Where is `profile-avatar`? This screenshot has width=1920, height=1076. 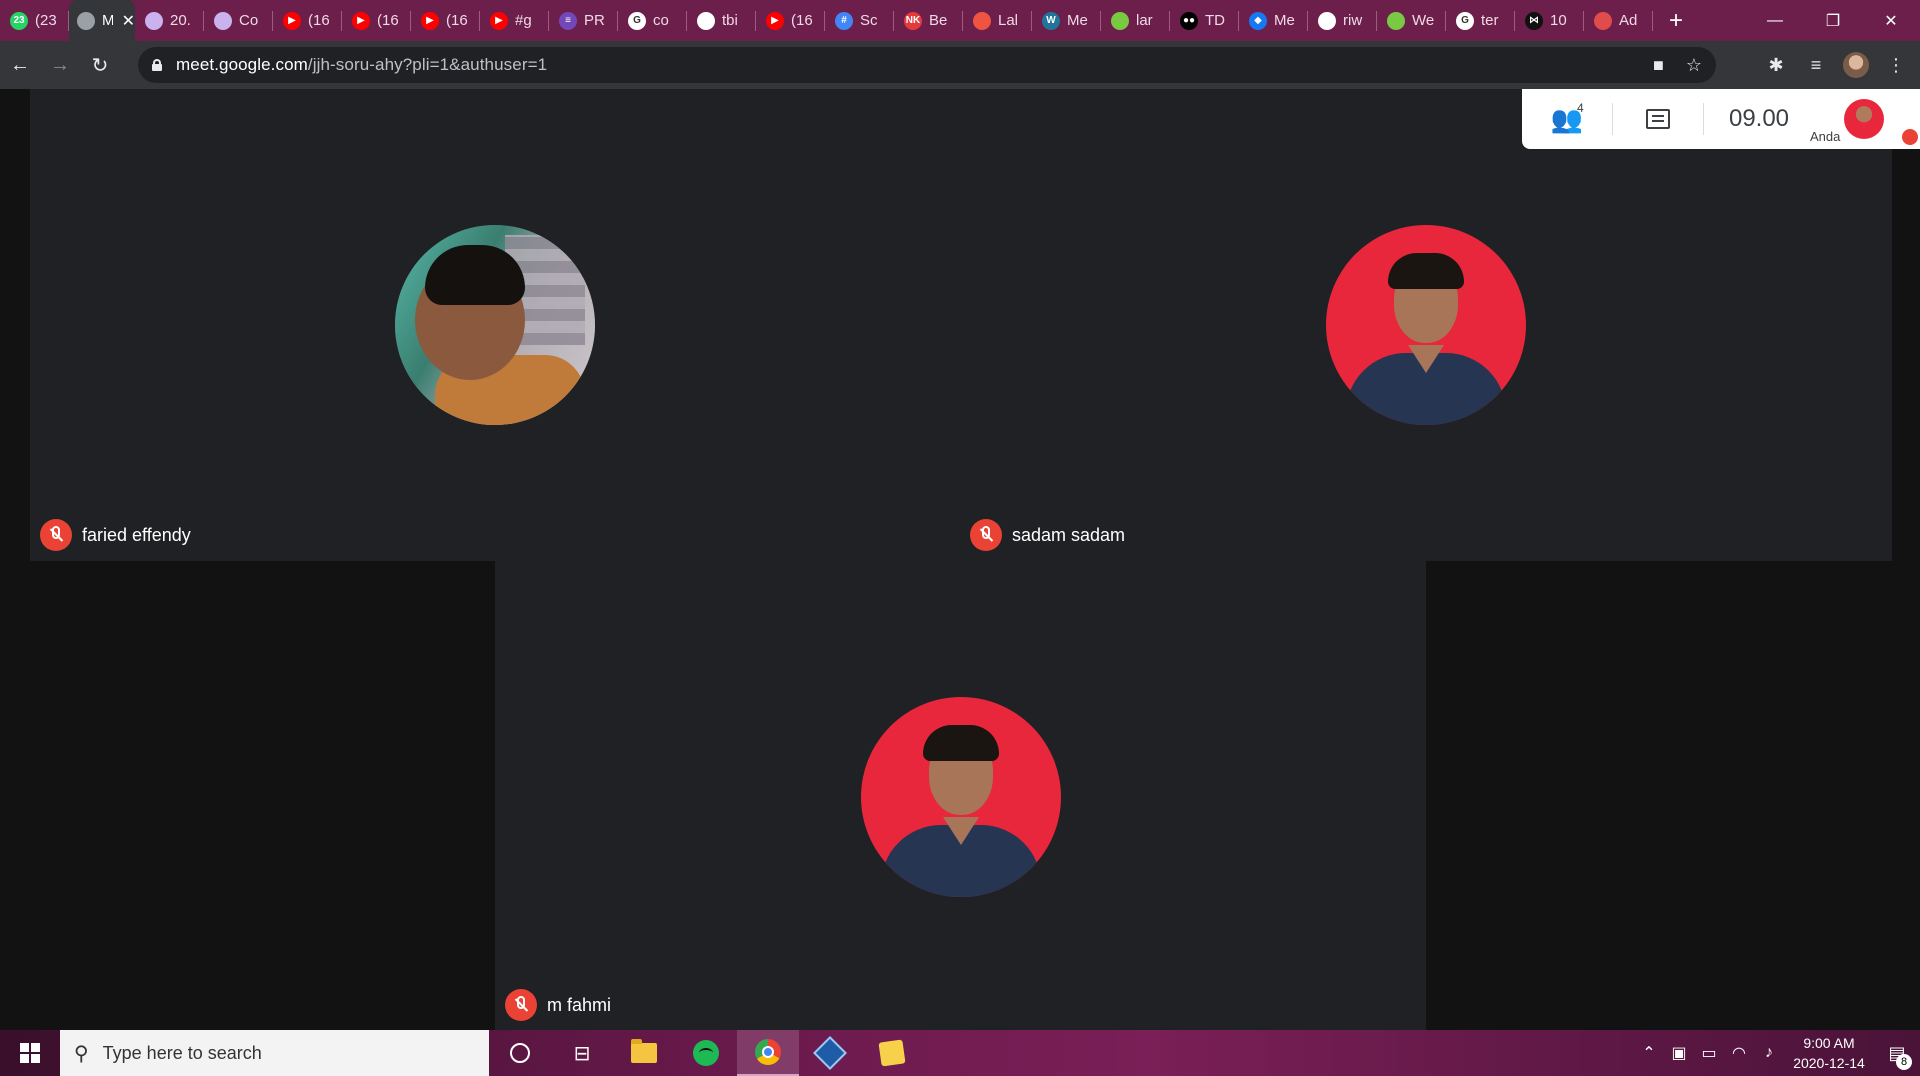 profile-avatar is located at coordinates (1856, 65).